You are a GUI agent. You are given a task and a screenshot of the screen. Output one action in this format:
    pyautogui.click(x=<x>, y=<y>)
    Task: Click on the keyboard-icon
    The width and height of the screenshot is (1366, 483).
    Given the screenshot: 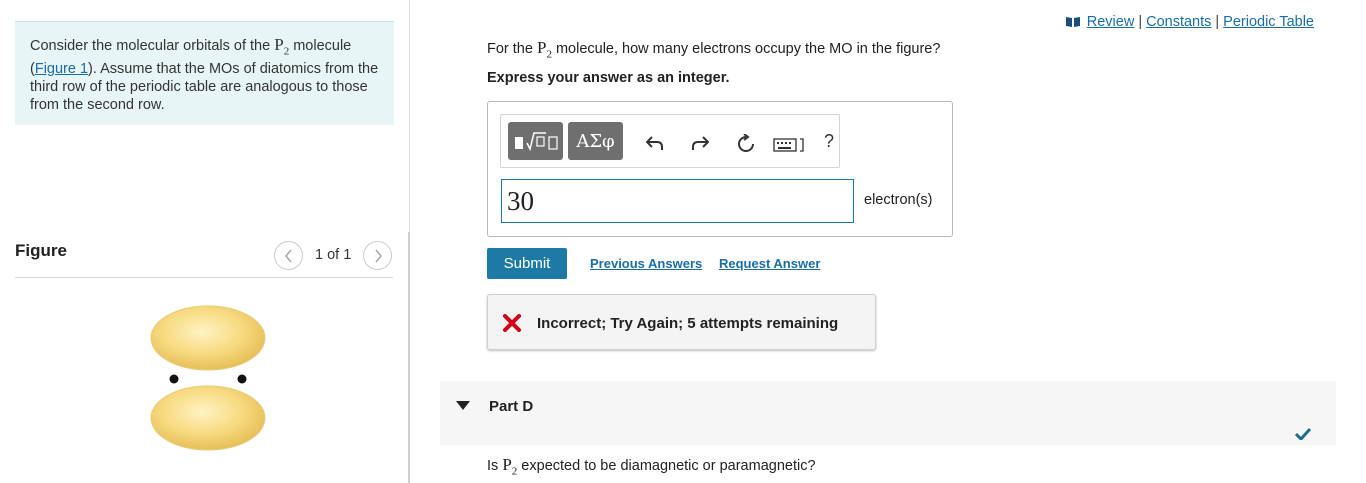 What is the action you would take?
    pyautogui.click(x=790, y=145)
    